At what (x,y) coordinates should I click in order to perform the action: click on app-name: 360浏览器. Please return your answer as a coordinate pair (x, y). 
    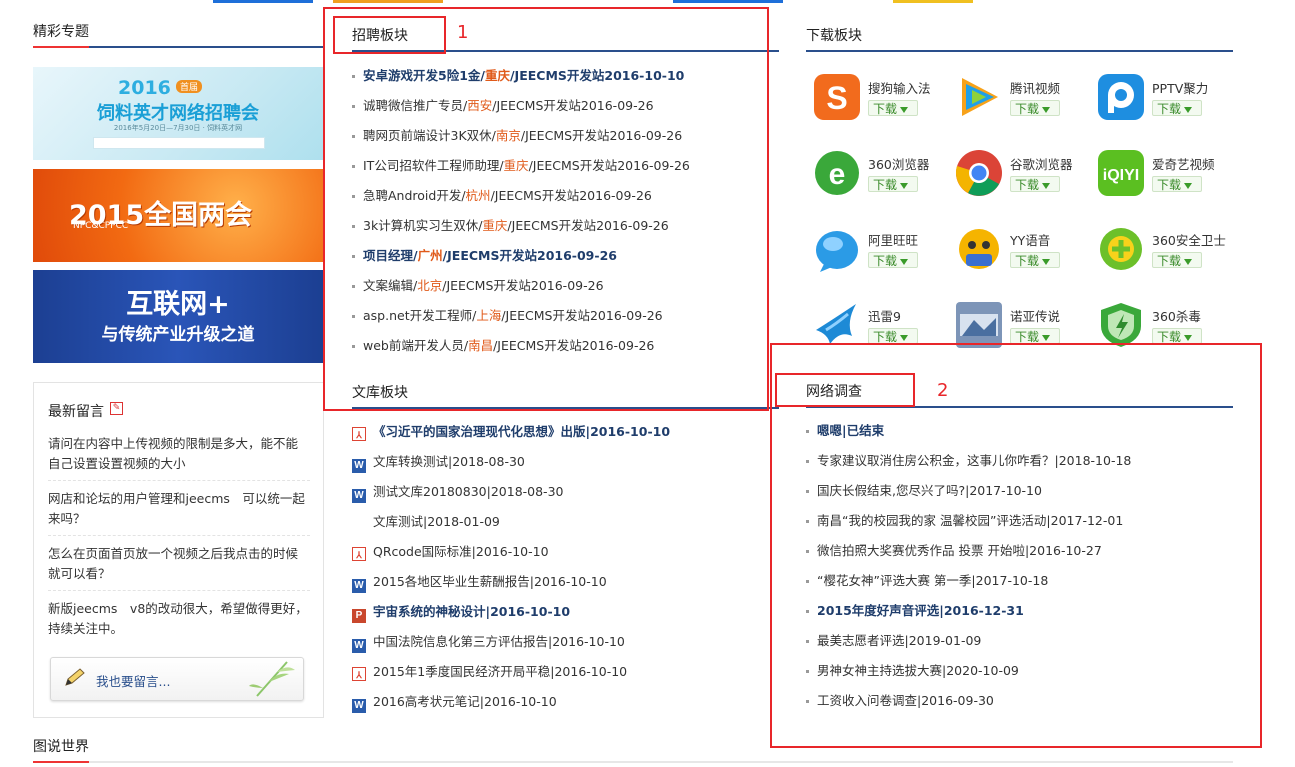
    Looking at the image, I should click on (898, 163).